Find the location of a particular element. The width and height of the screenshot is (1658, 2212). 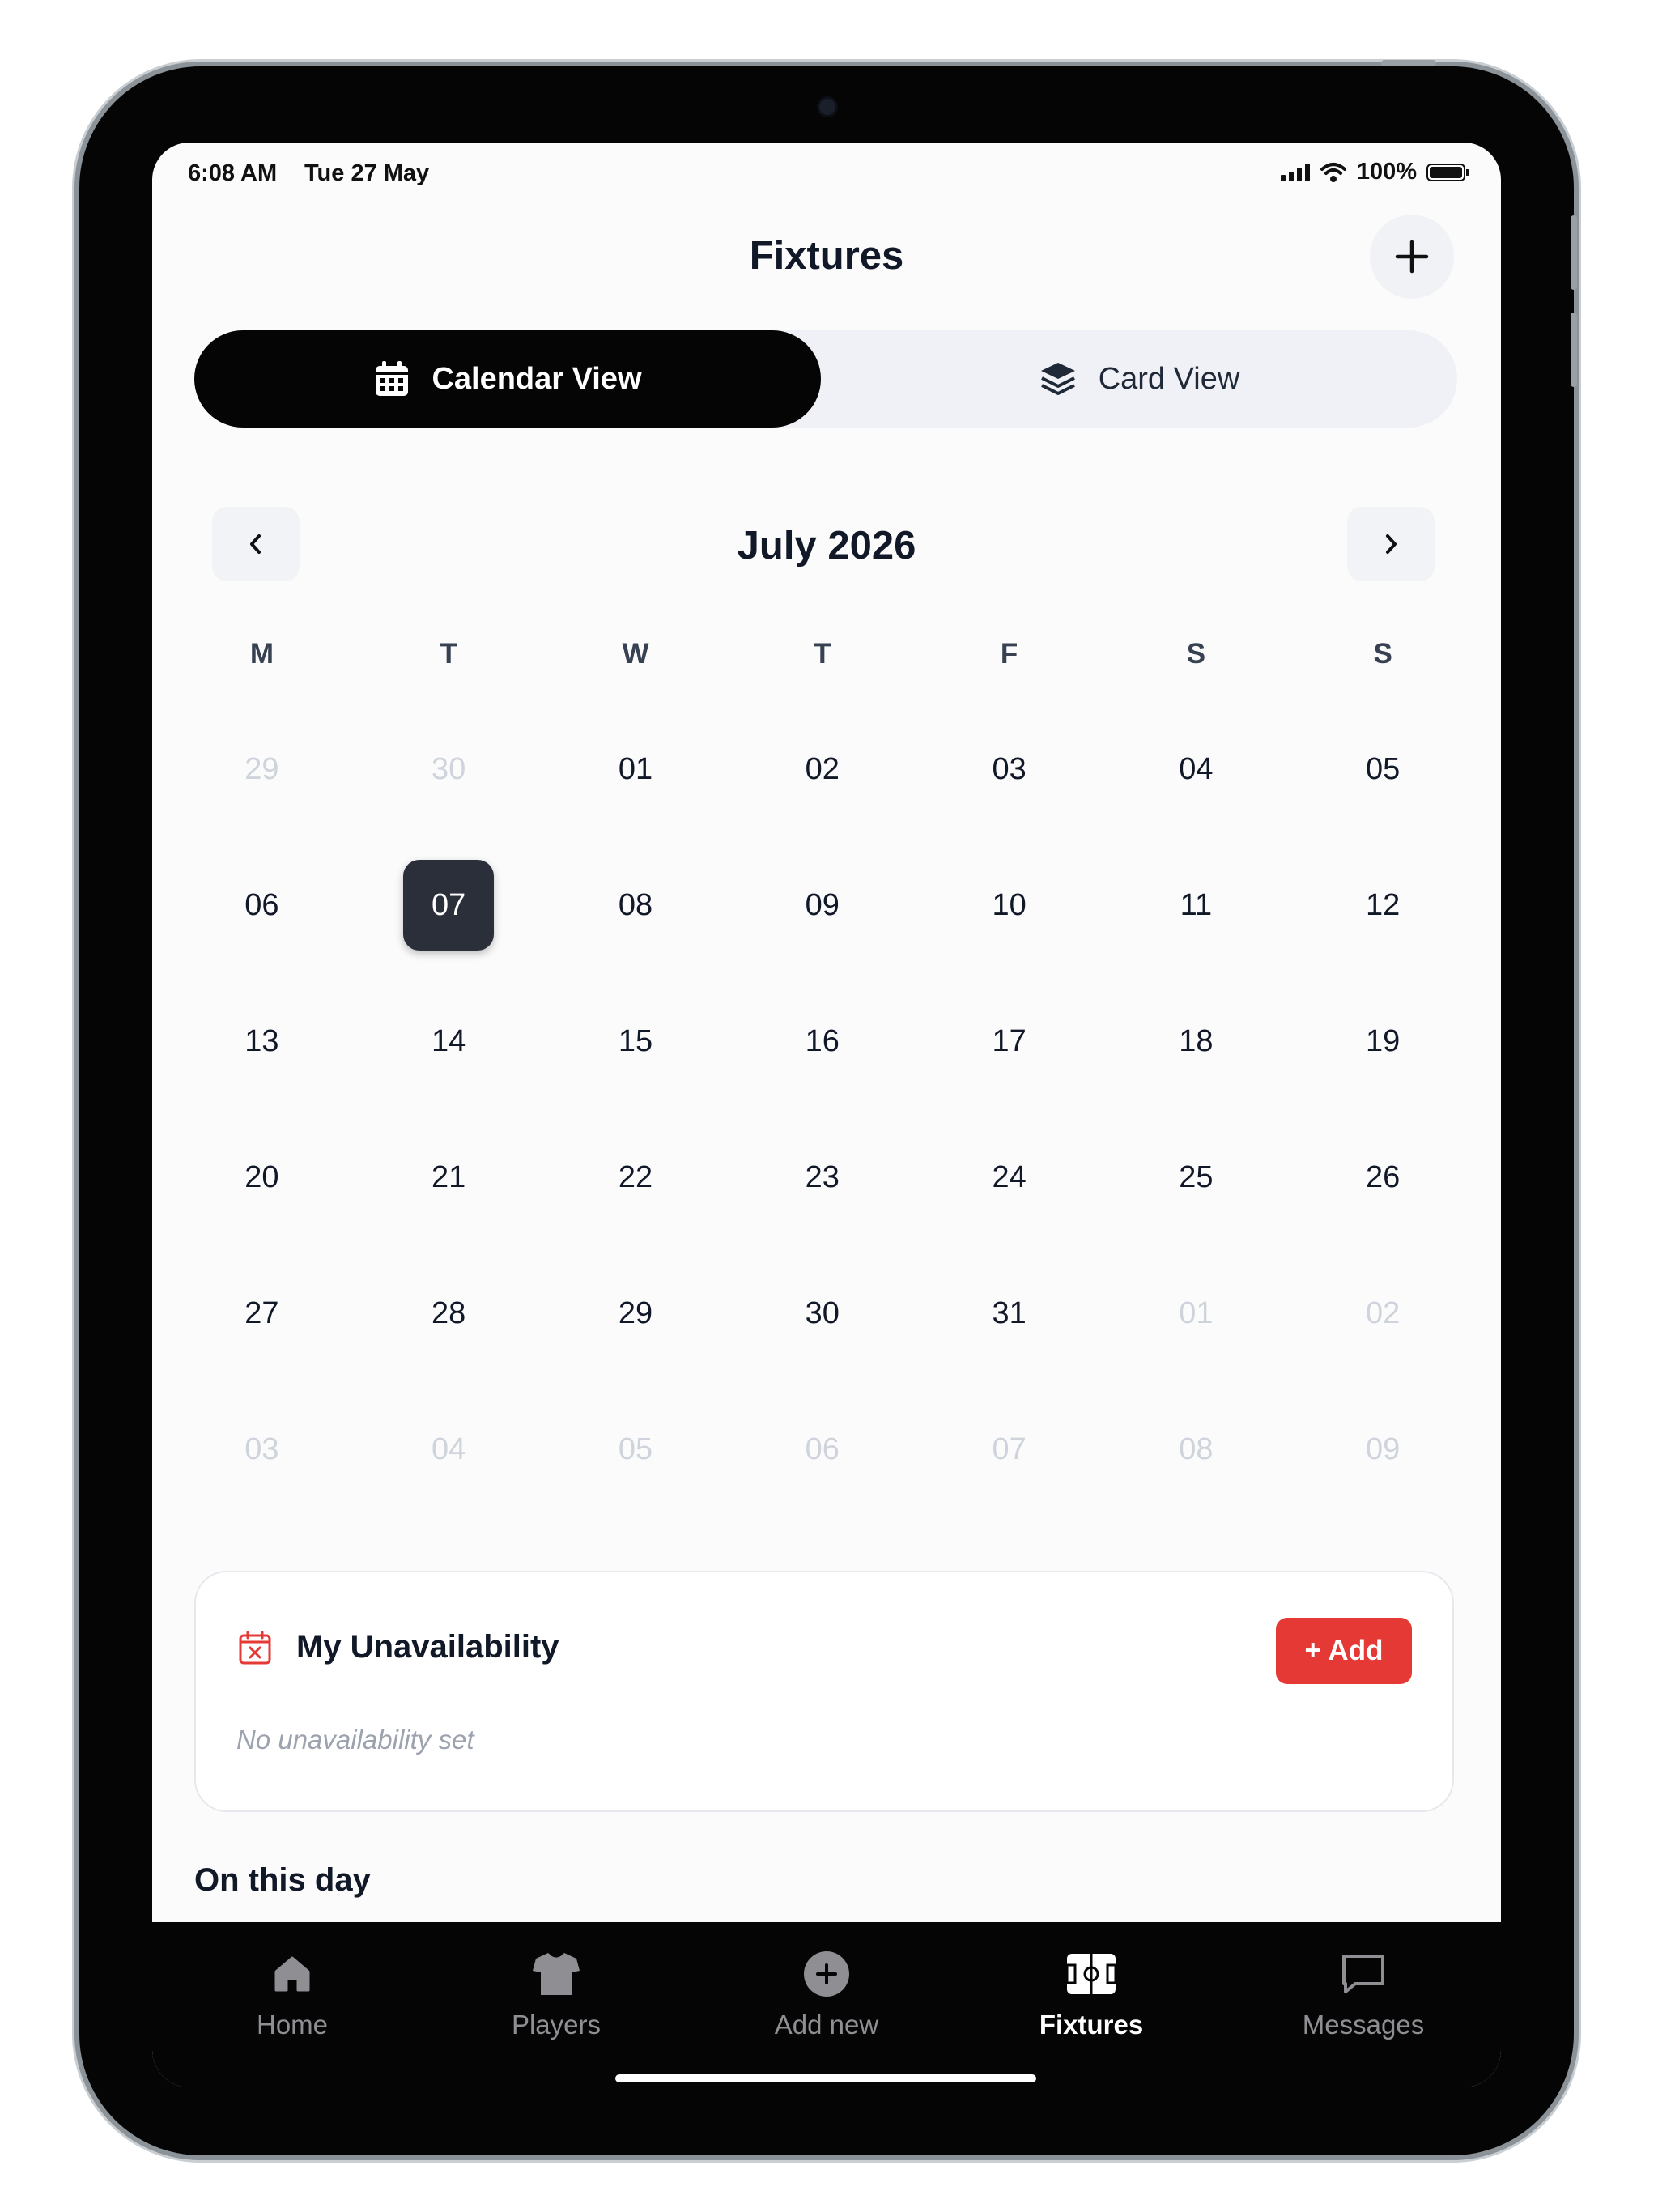

calendar-day: 15 is located at coordinates (635, 1042).